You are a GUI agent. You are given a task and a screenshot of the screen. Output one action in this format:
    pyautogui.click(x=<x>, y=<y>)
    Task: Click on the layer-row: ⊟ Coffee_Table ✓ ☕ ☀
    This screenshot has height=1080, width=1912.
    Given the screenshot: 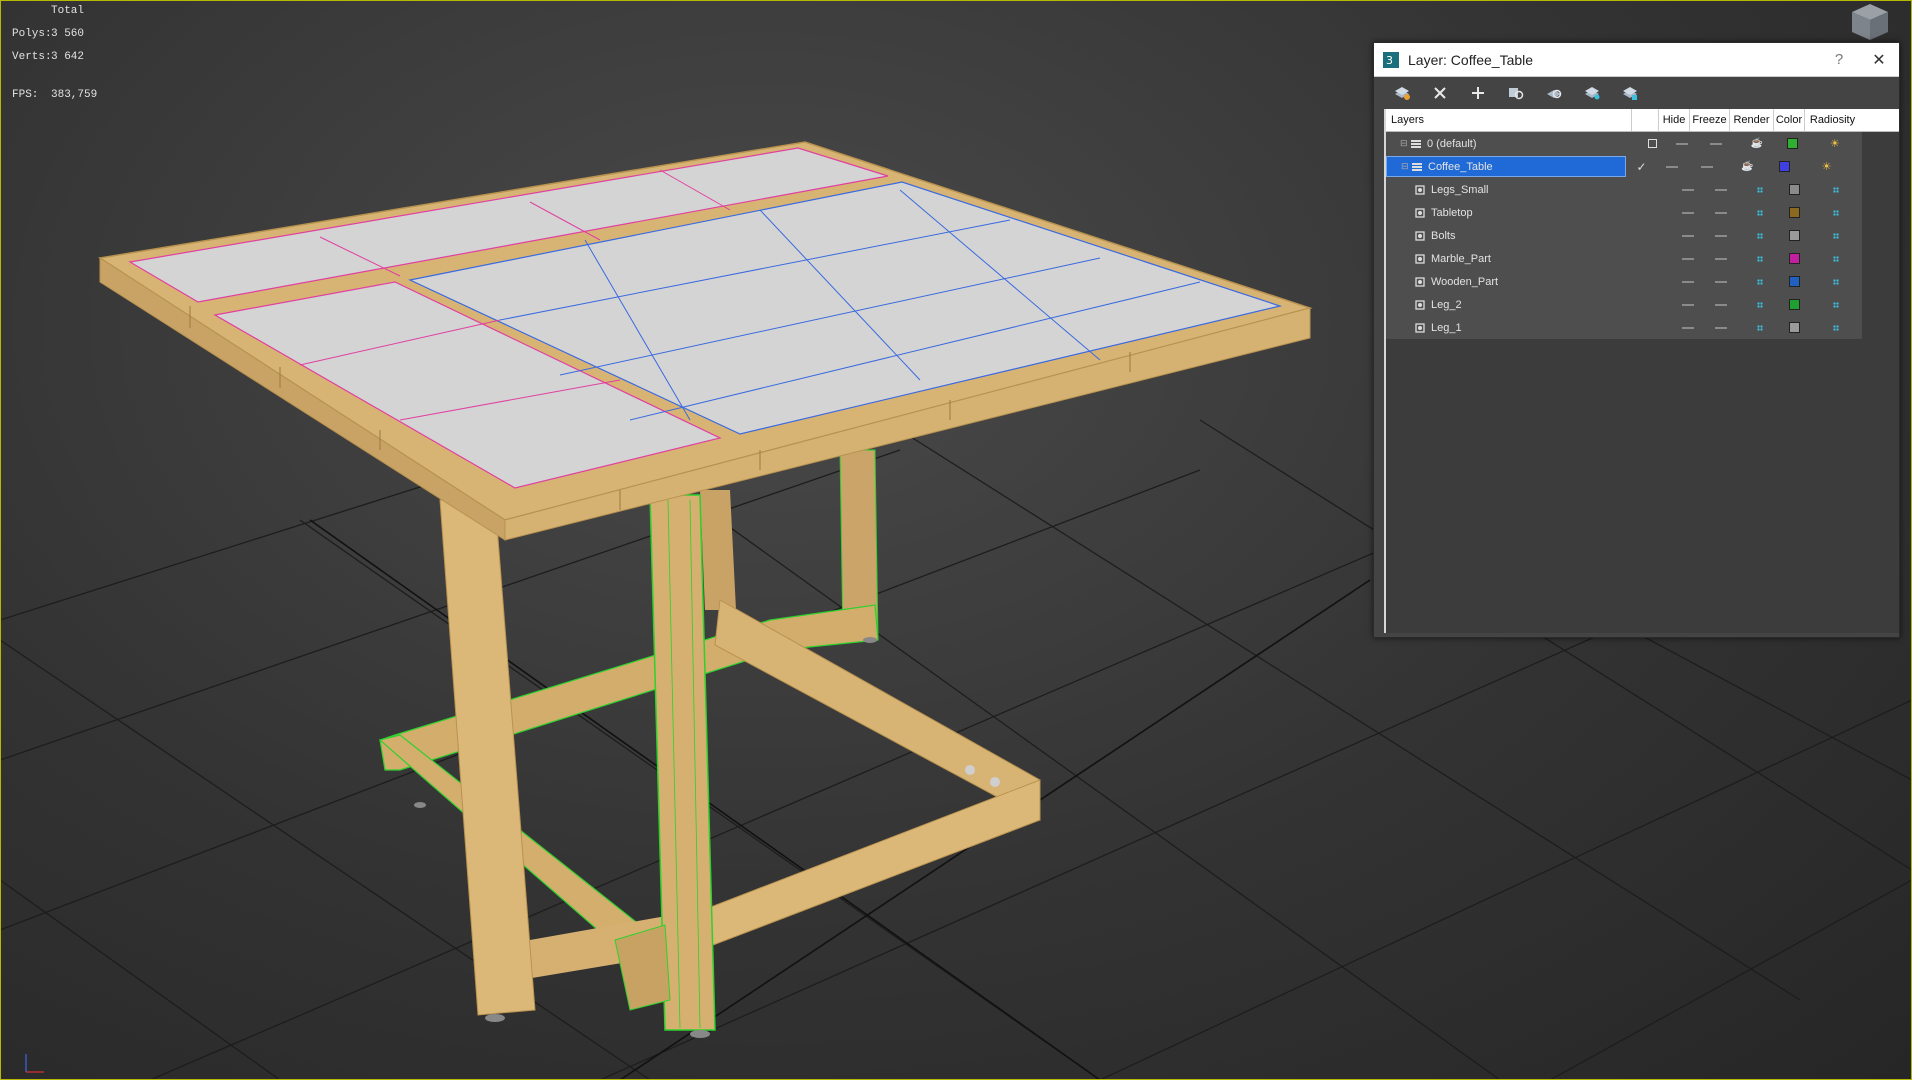 What is the action you would take?
    pyautogui.click(x=1624, y=166)
    